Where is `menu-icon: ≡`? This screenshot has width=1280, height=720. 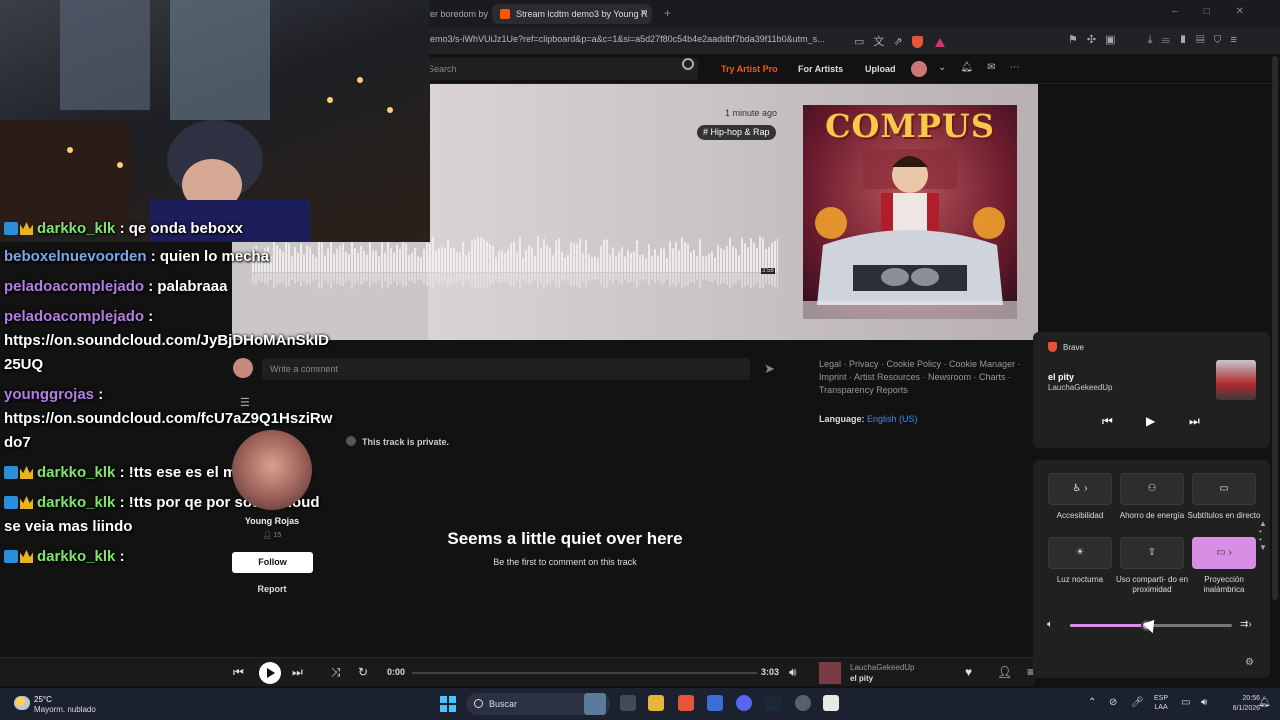 menu-icon: ≡ is located at coordinates (1237, 40).